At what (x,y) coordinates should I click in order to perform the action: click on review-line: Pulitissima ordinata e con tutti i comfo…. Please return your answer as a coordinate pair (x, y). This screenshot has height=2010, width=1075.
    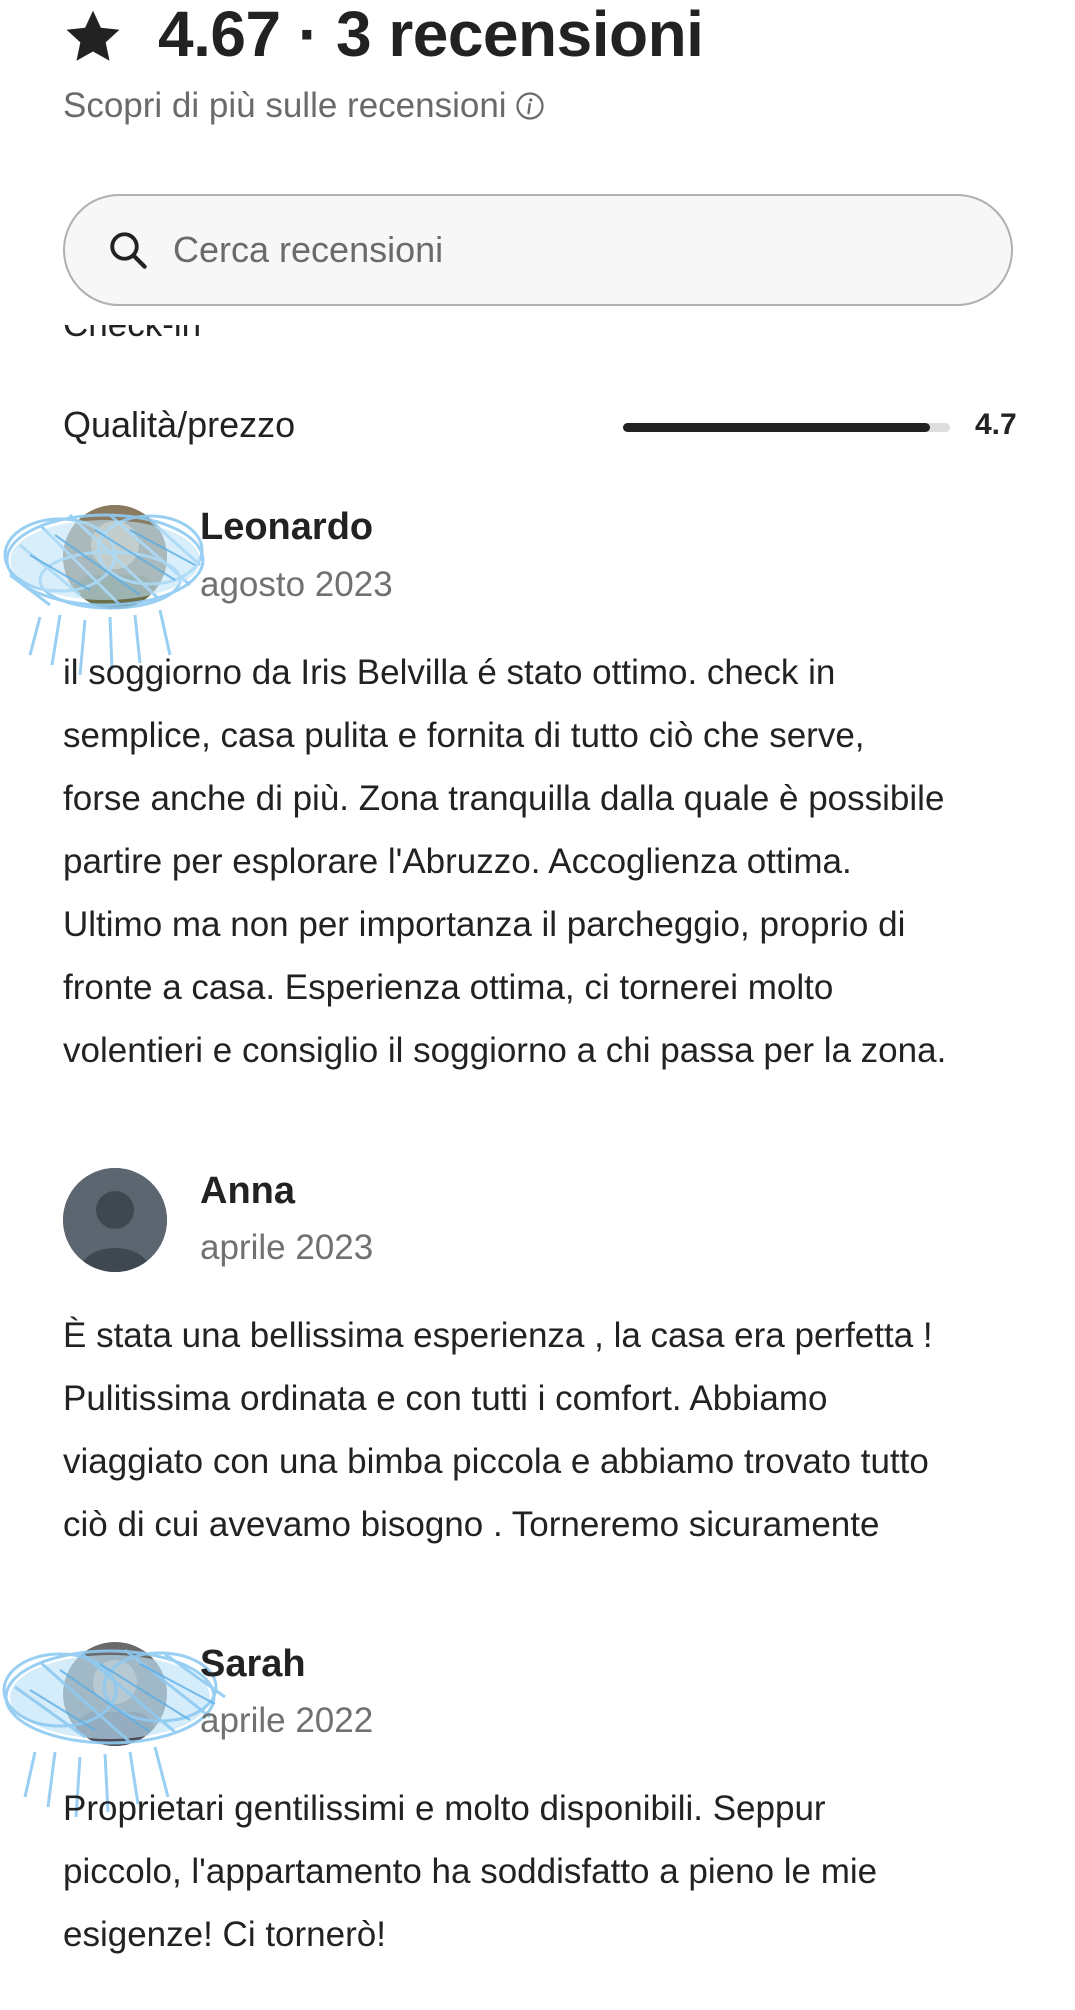
    Looking at the image, I should click on (445, 1398).